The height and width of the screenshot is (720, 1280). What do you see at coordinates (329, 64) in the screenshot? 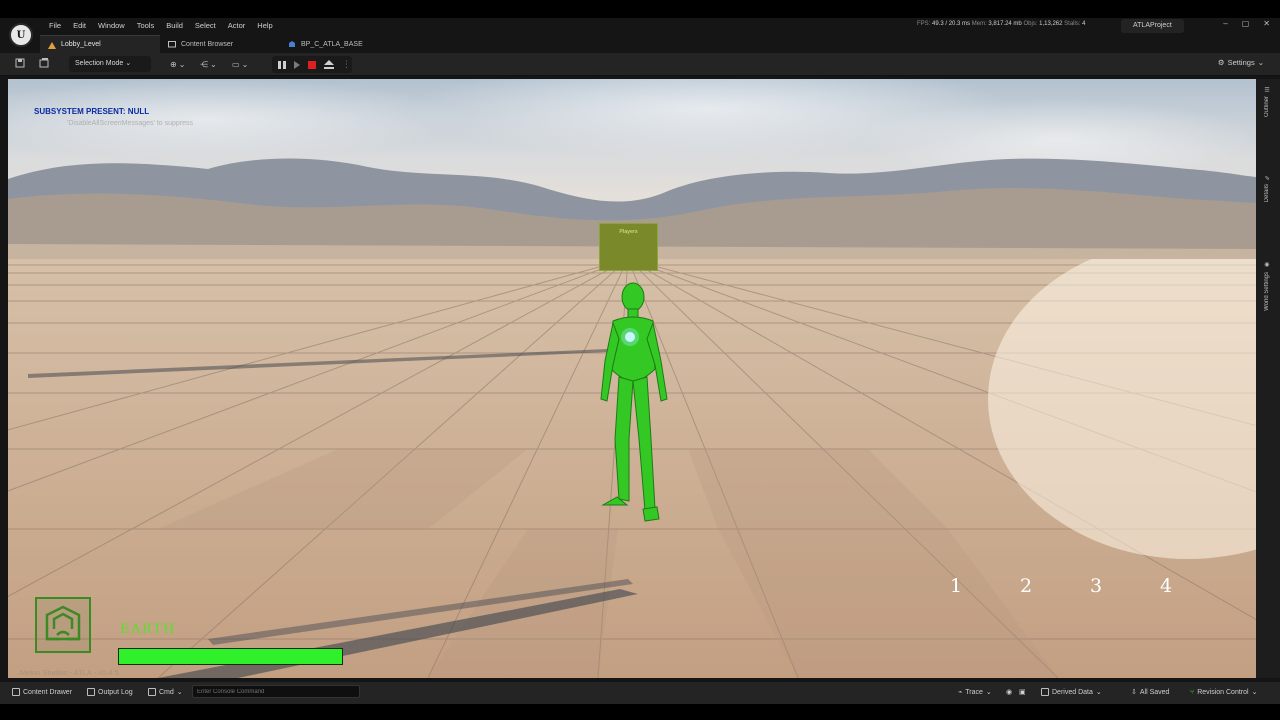
I see `eject-icon` at bounding box center [329, 64].